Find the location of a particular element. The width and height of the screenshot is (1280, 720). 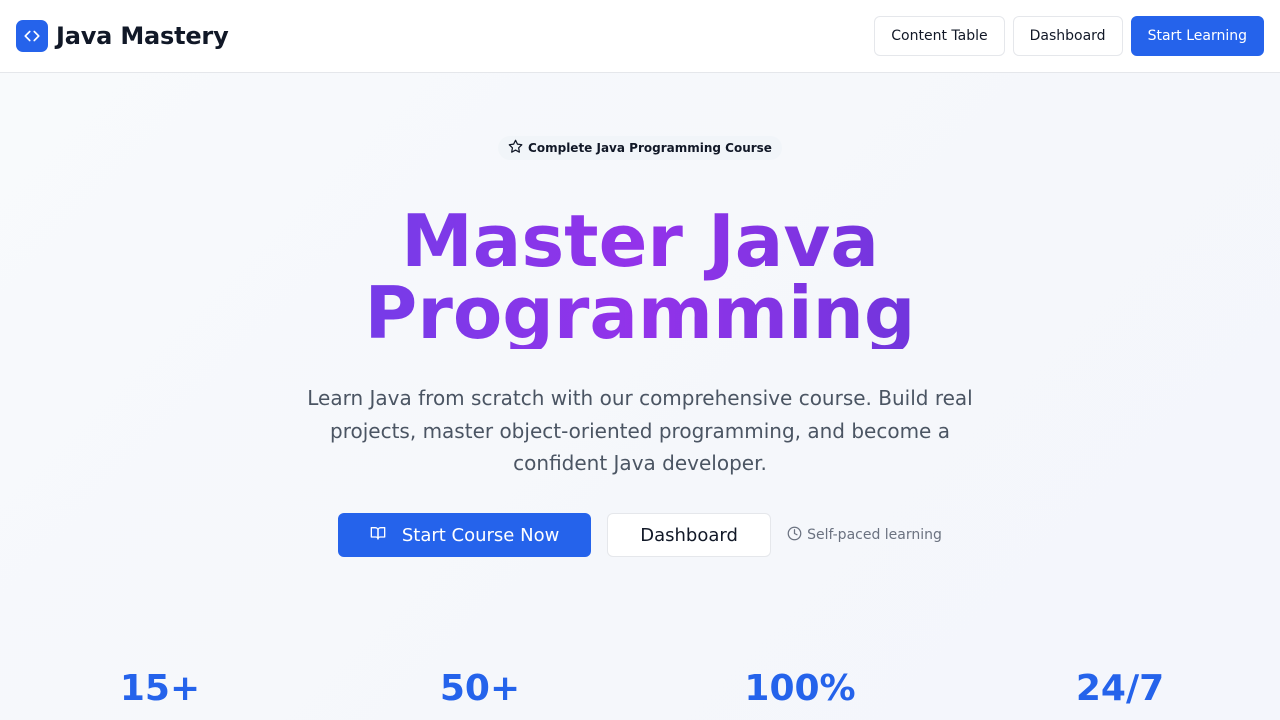

self-paced-note: Self-paced learning is located at coordinates (864, 535).